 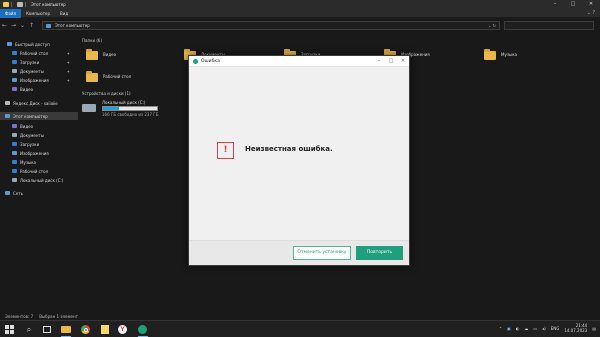 What do you see at coordinates (271, 25) in the screenshot?
I see `address-bar: Этот компьютер ⌄ ↻` at bounding box center [271, 25].